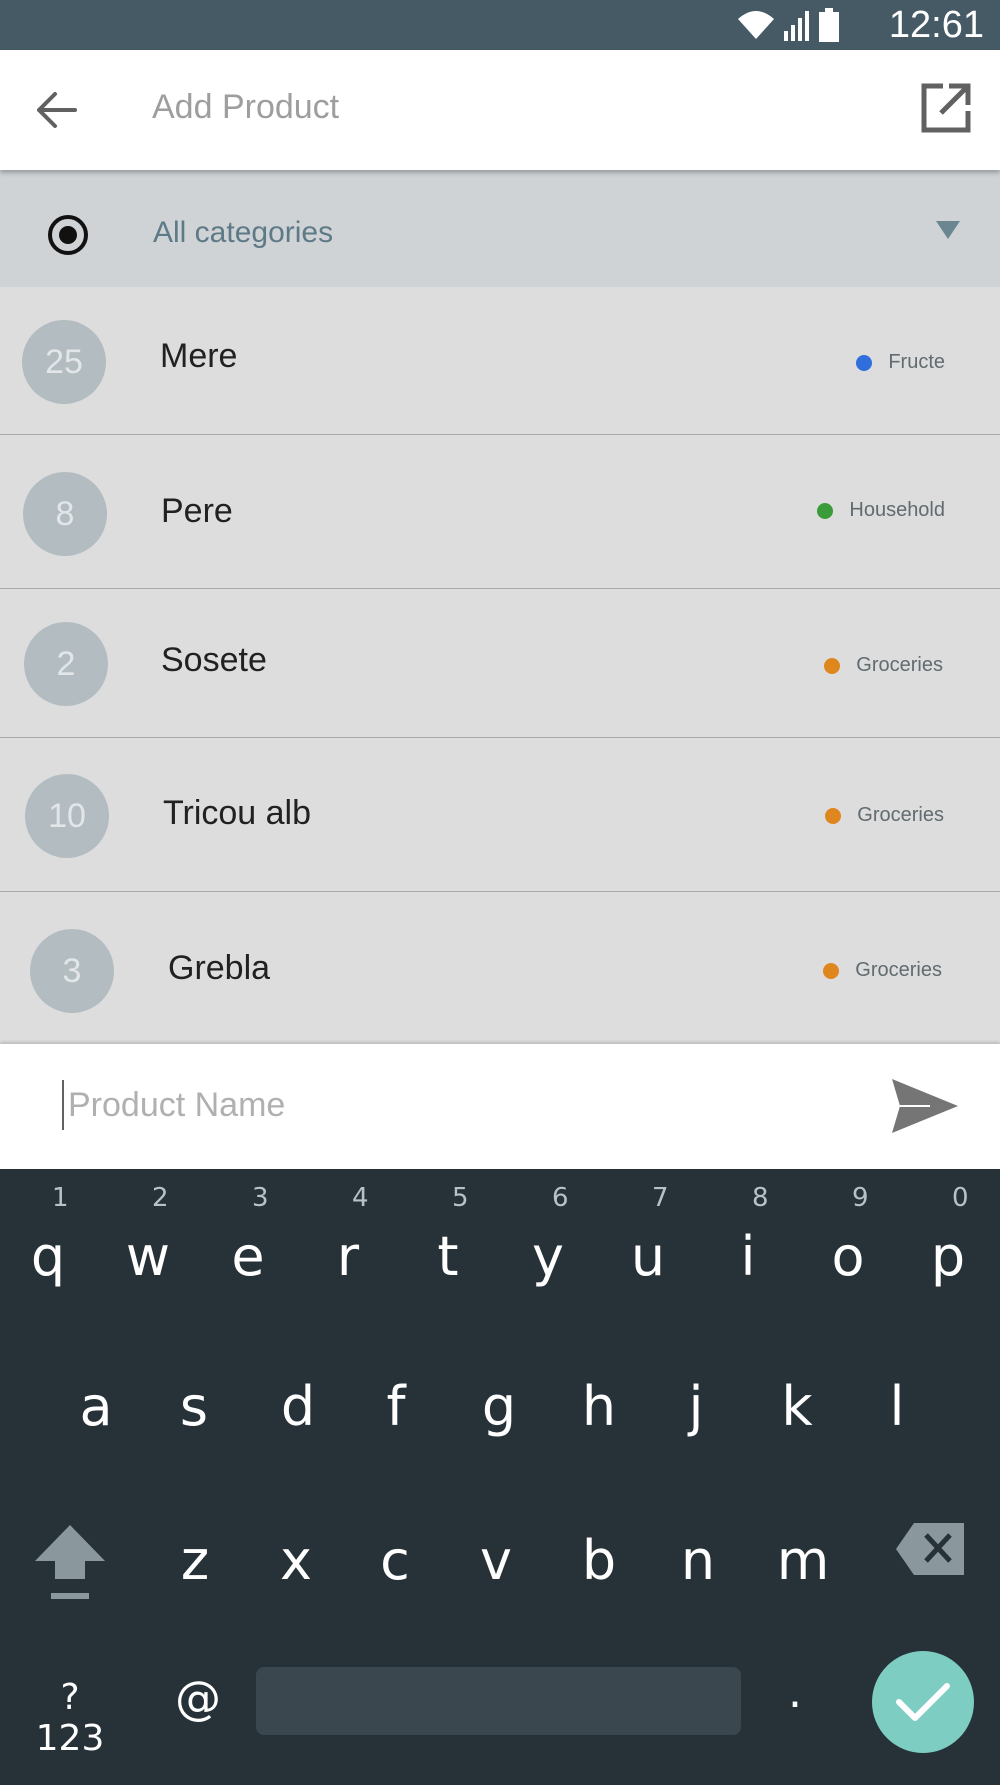  I want to click on category-tag: Fructe, so click(900, 362).